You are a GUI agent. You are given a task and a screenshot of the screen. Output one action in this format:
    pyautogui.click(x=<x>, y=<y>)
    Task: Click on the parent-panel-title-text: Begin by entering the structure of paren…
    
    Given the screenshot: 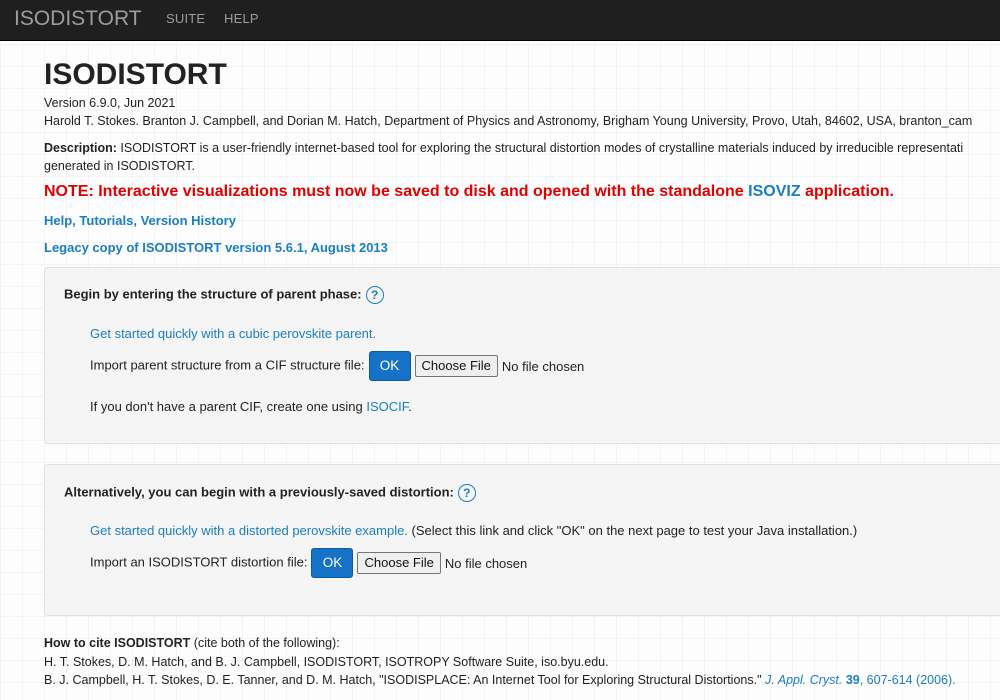 What is the action you would take?
    pyautogui.click(x=213, y=294)
    